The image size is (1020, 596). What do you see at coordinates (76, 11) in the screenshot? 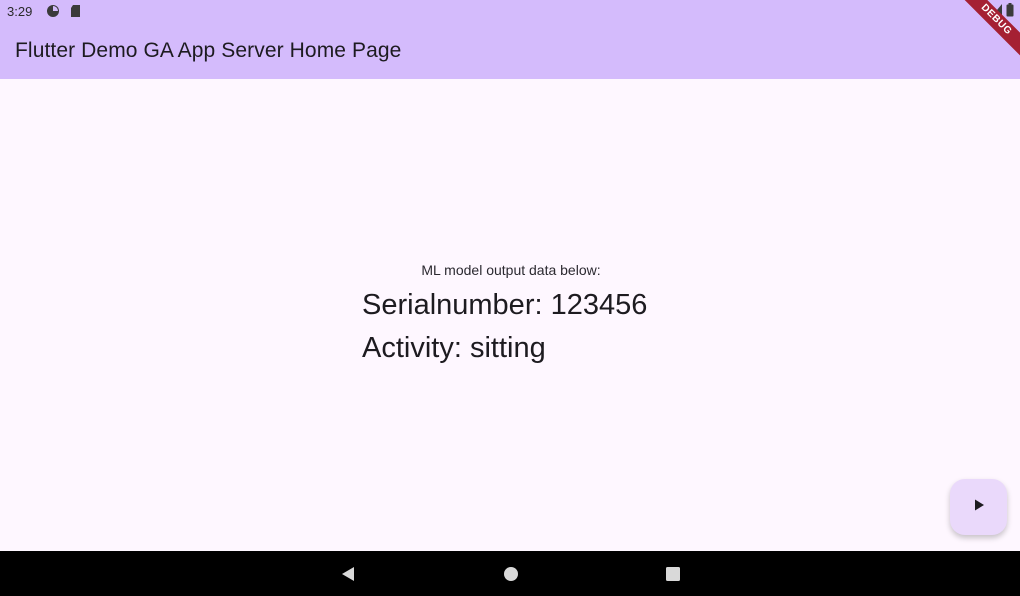
I see `sd-card-icon` at bounding box center [76, 11].